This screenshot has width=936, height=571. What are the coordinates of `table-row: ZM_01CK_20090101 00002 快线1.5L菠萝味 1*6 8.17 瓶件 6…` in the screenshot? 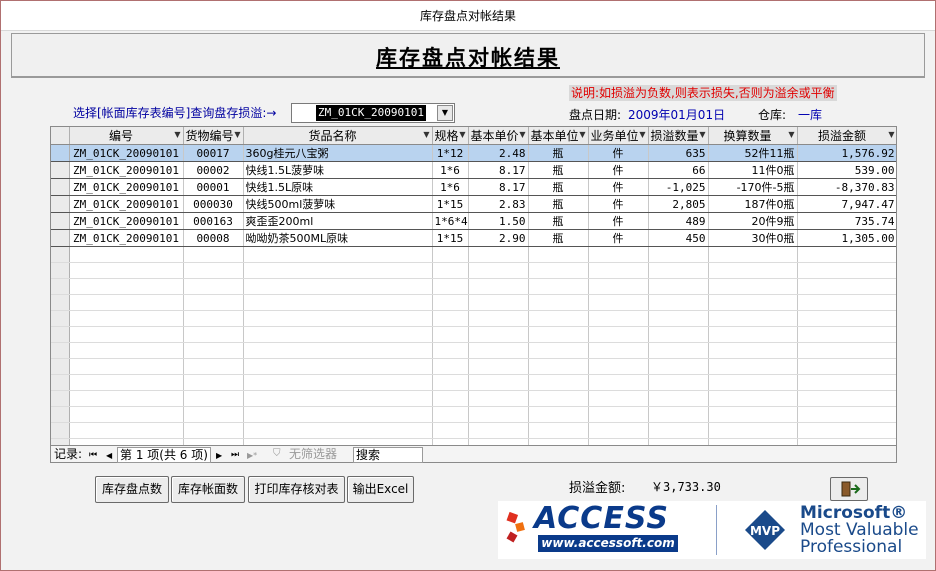 It's located at (473, 170).